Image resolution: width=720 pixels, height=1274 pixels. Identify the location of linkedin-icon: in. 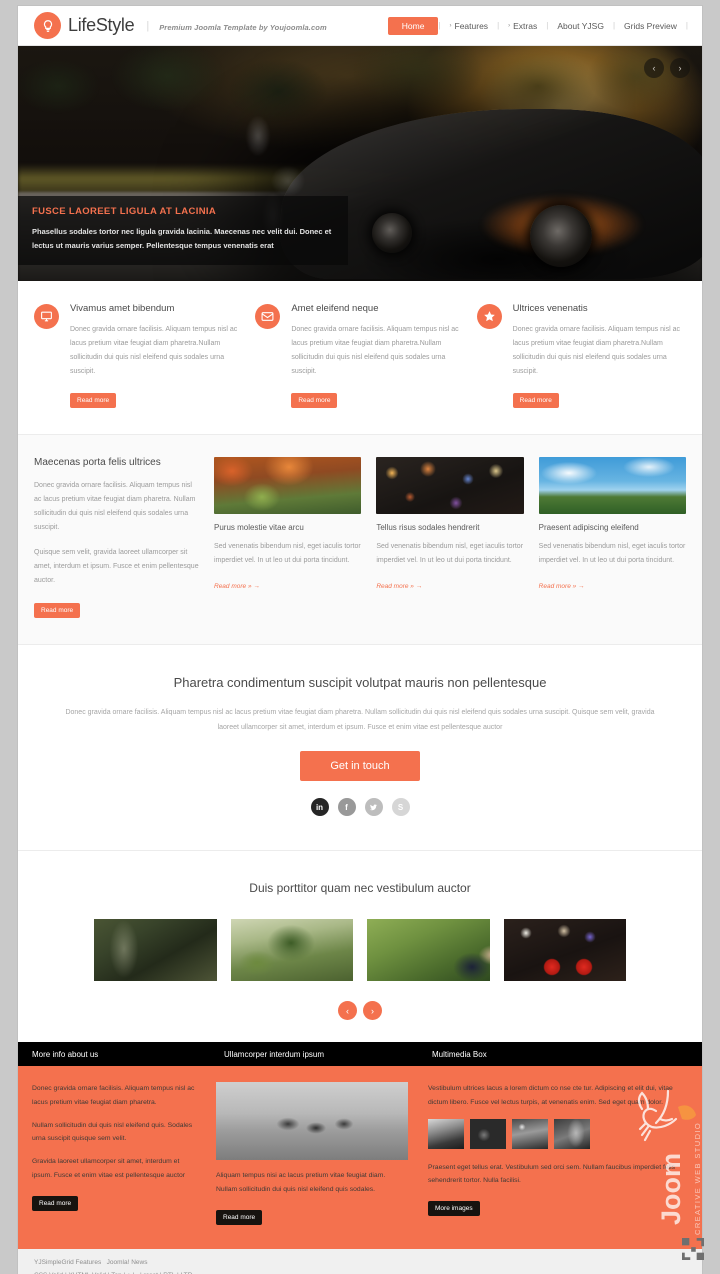
(319, 807).